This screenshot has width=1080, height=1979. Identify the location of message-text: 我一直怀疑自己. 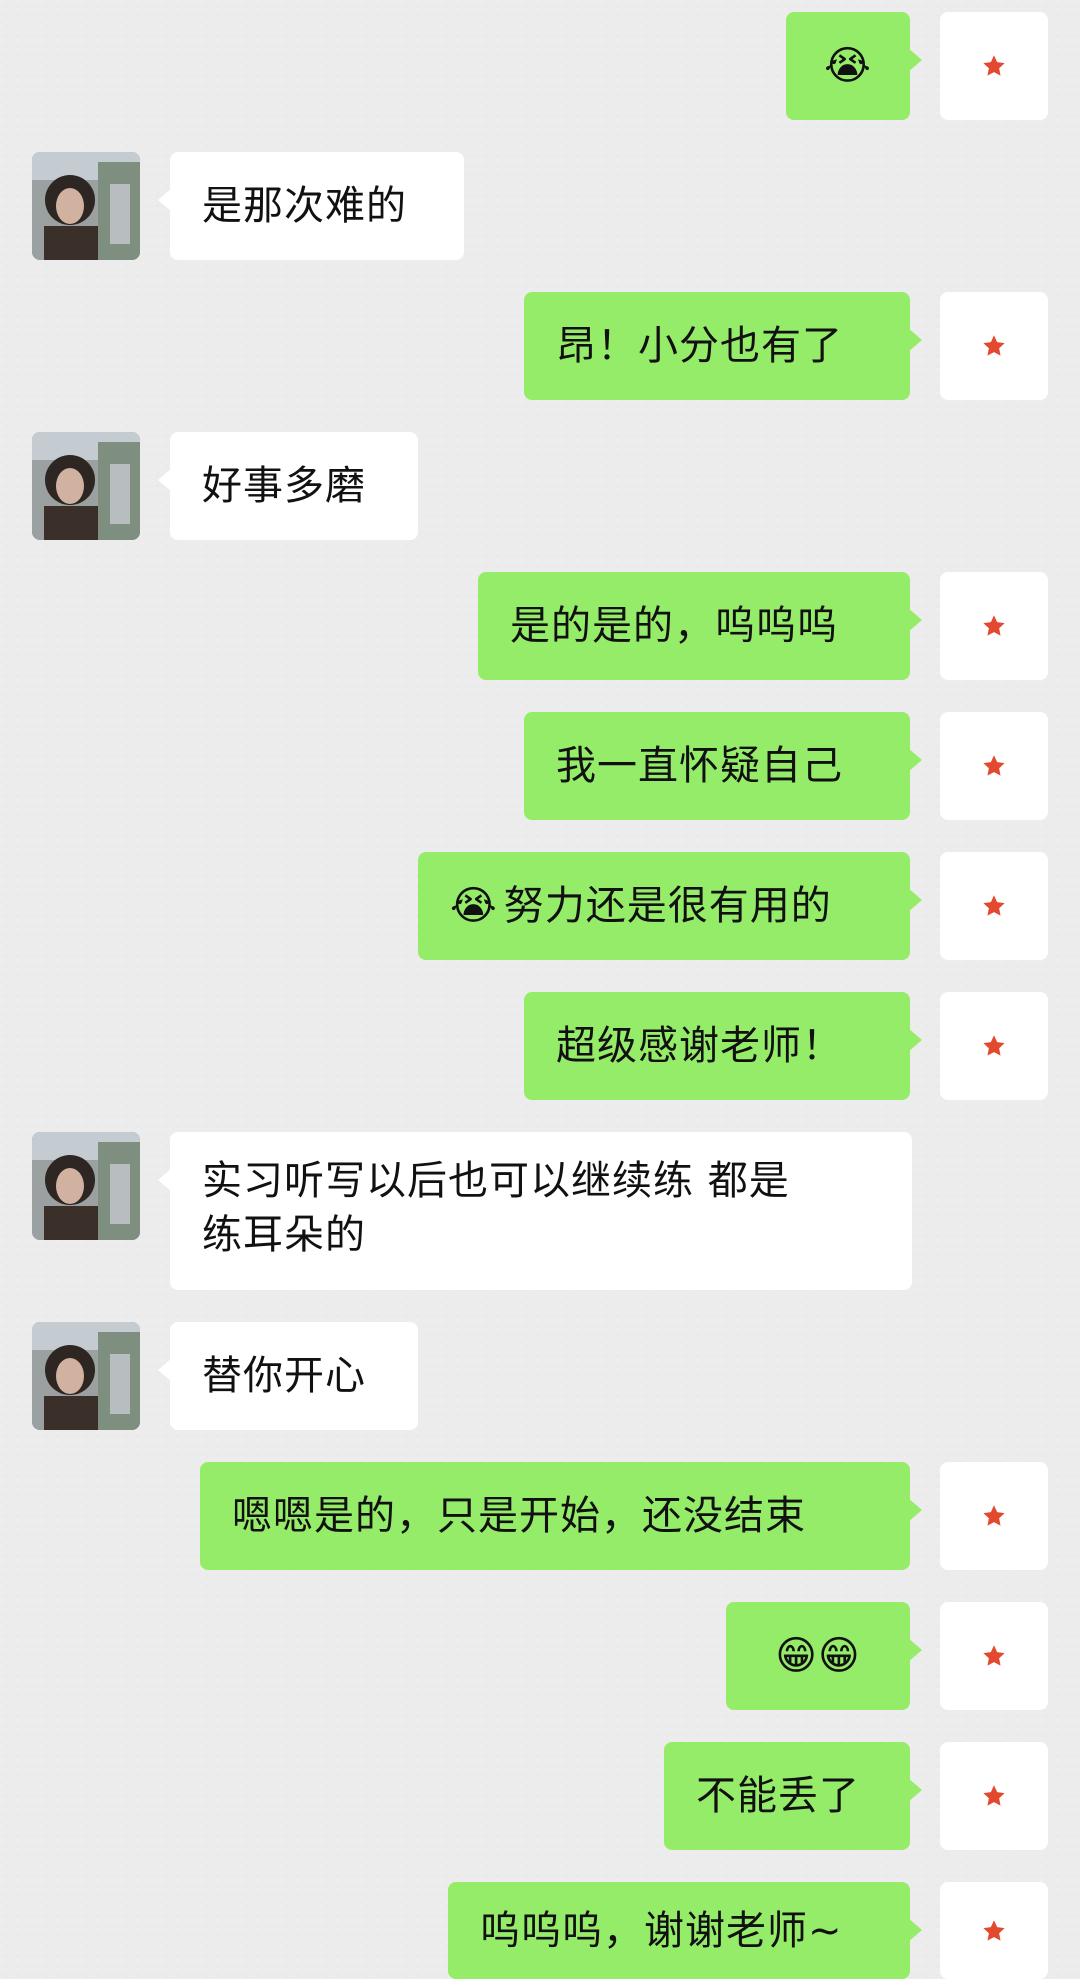
(699, 766).